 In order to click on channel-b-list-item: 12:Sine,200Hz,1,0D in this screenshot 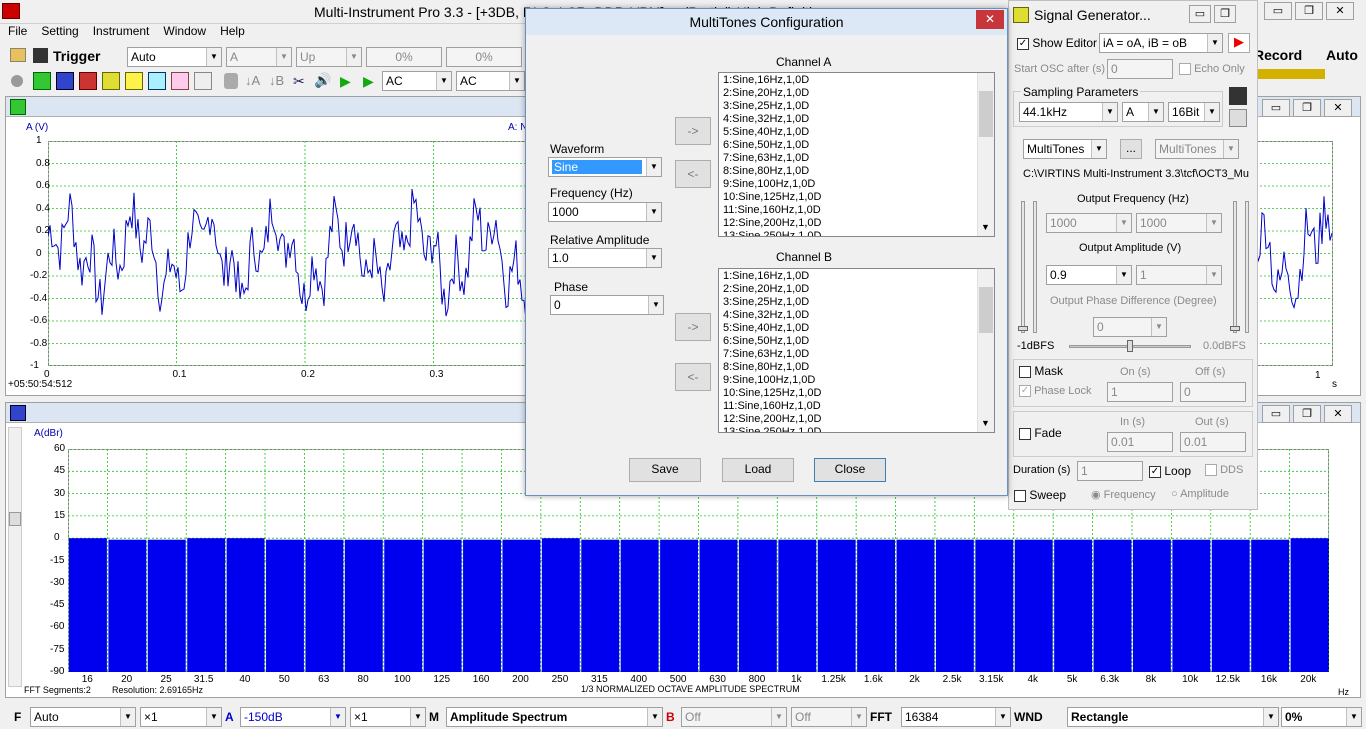, I will do `click(856, 419)`.